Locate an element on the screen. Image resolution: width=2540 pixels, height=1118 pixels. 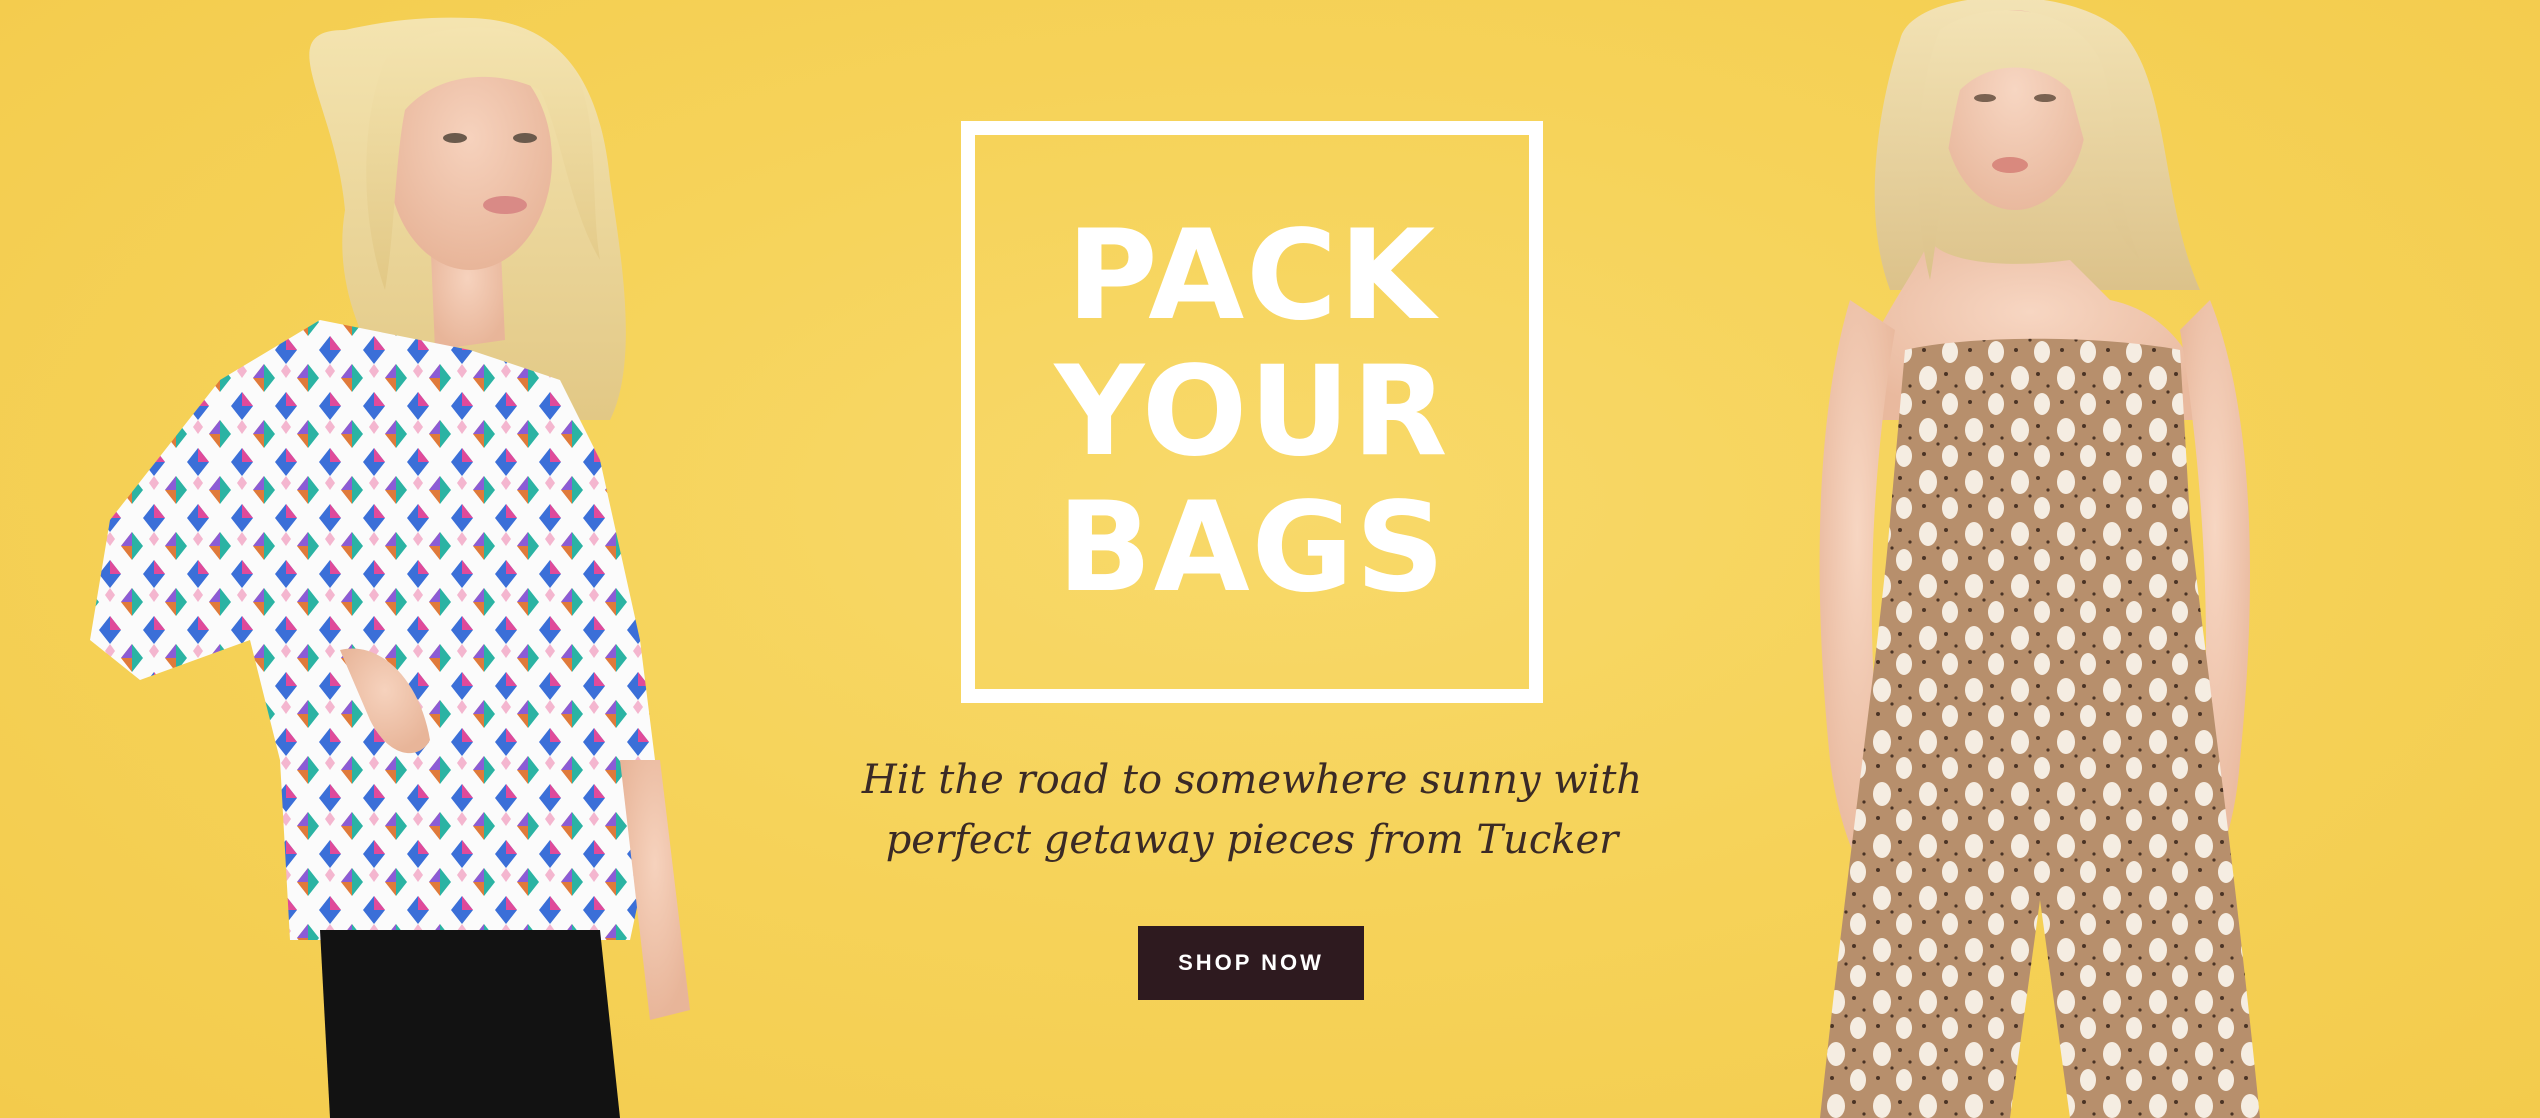
headline-line-3: BAGS is located at coordinates (1252, 548).